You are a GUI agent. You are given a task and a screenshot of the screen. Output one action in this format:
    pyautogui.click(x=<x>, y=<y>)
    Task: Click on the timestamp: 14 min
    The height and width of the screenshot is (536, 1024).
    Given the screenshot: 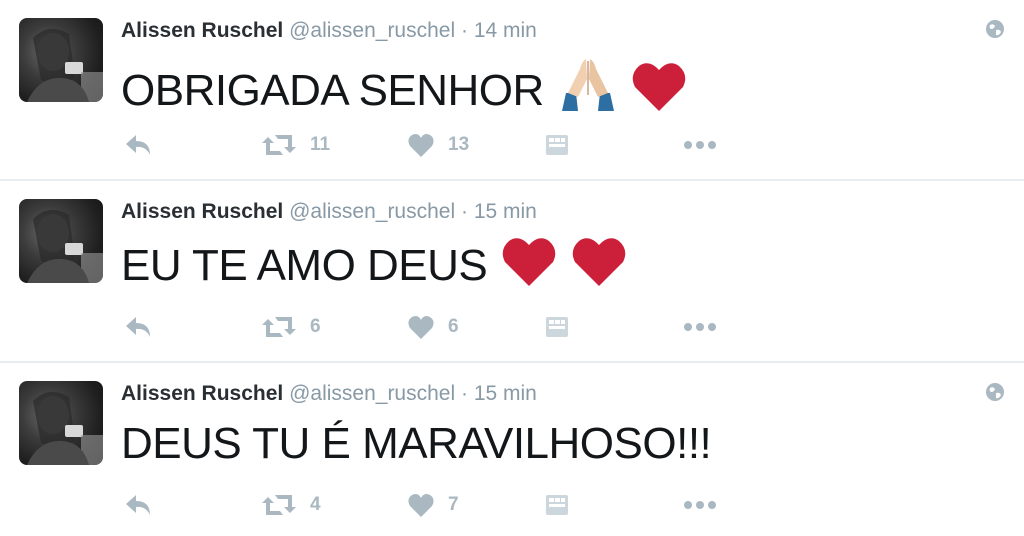 What is the action you would take?
    pyautogui.click(x=505, y=30)
    